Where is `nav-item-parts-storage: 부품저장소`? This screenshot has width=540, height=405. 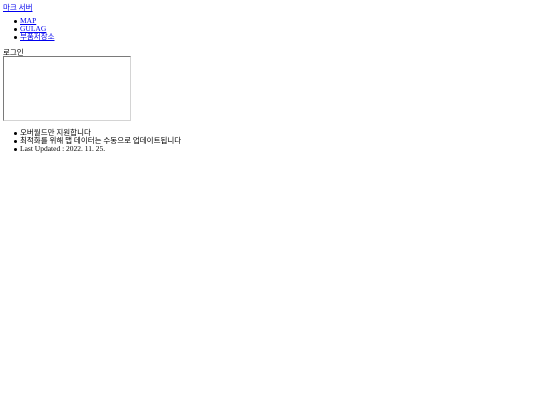
nav-item-parts-storage: 부품저장소 is located at coordinates (29, 37).